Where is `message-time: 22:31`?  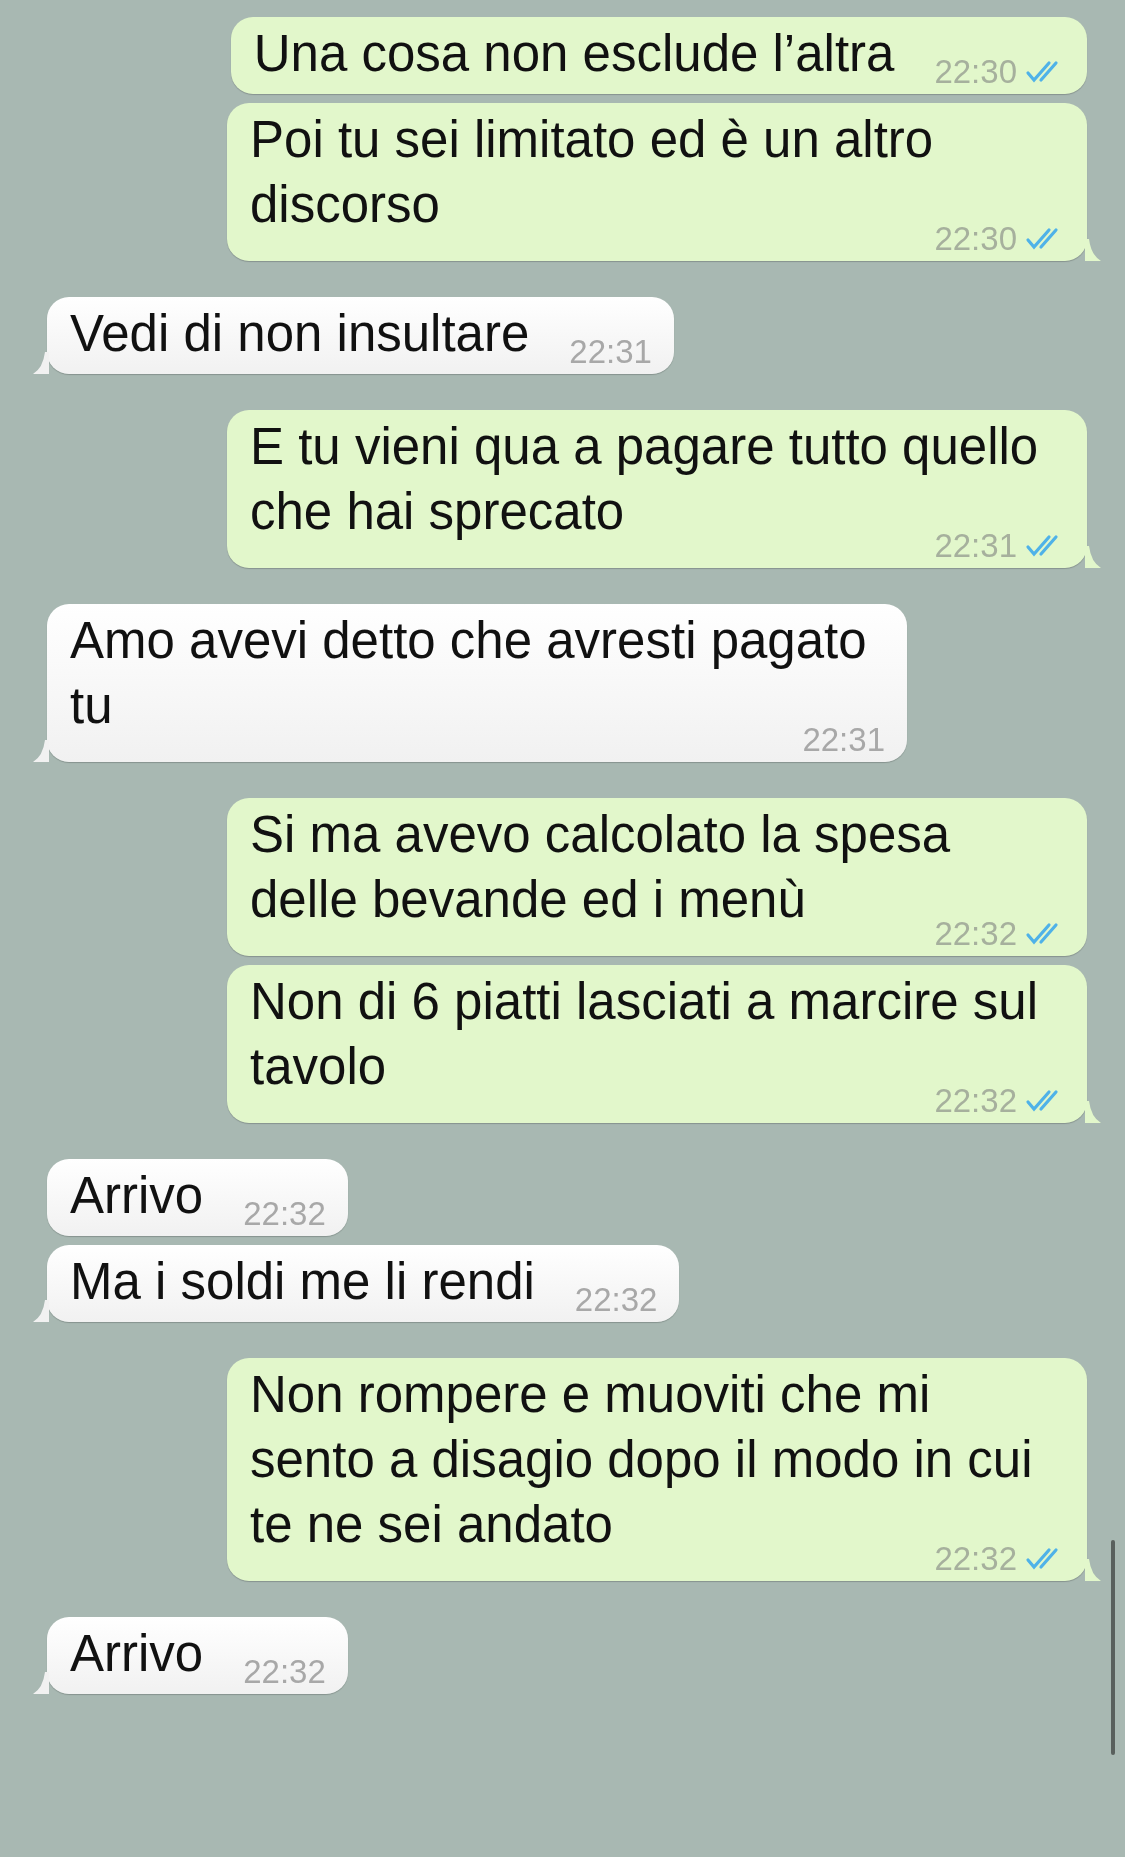 message-time: 22:31 is located at coordinates (610, 352).